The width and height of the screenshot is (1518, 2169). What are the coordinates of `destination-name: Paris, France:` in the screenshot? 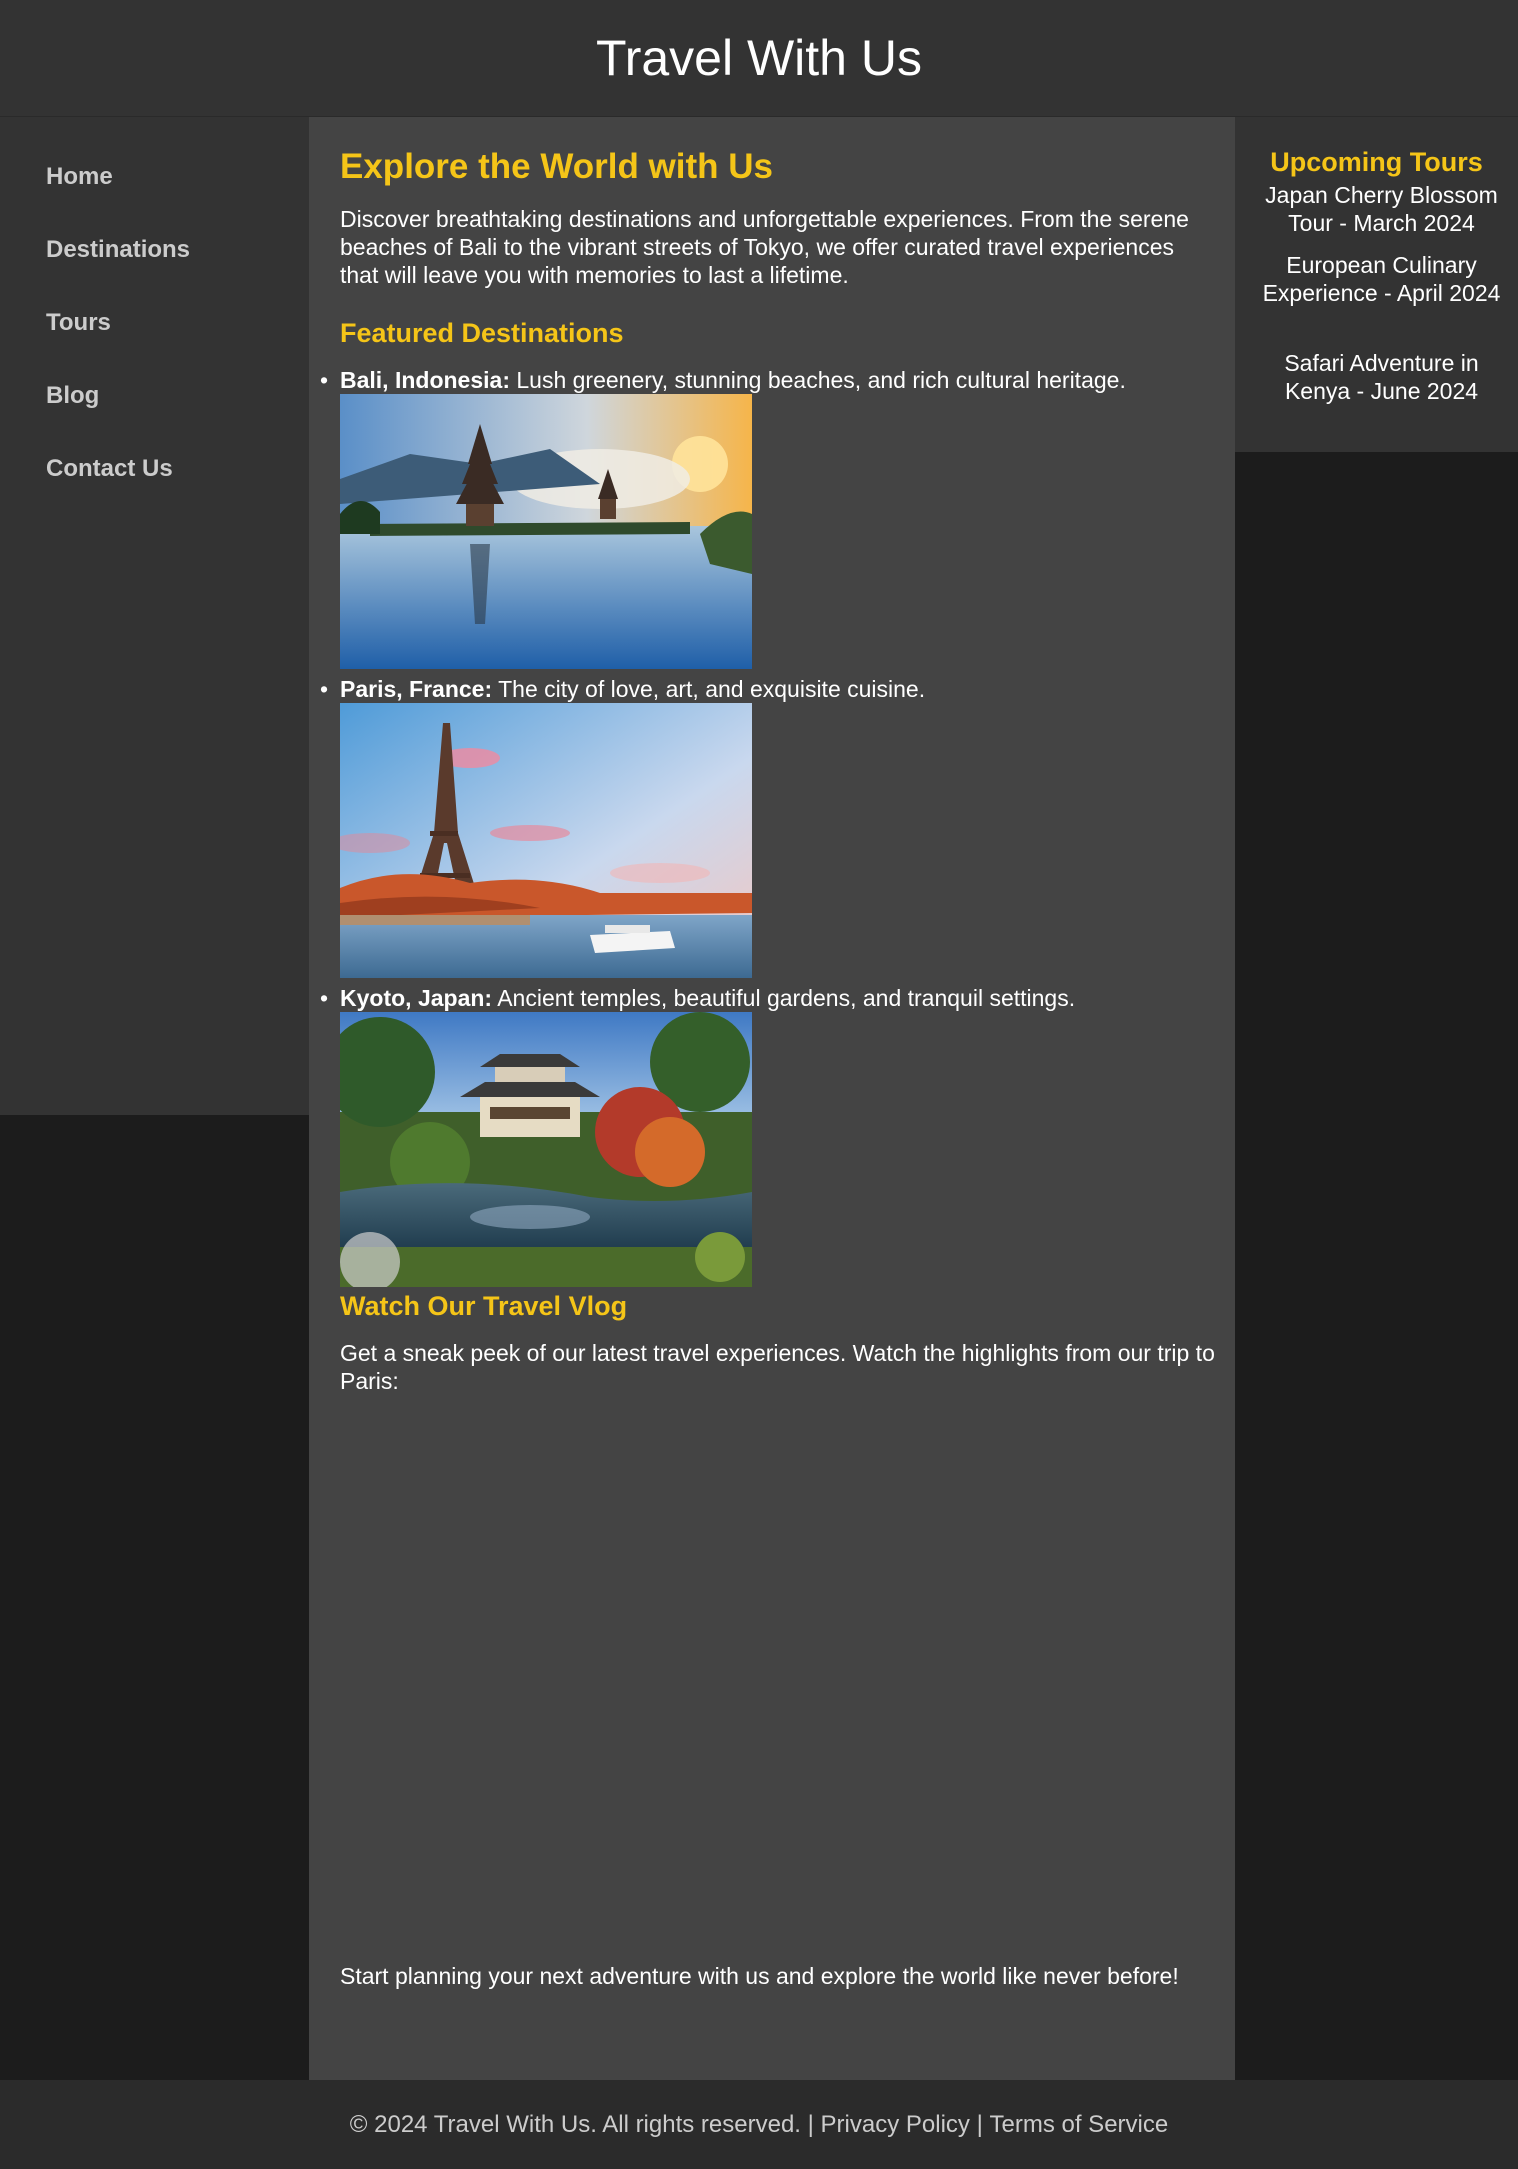 It's located at (416, 689).